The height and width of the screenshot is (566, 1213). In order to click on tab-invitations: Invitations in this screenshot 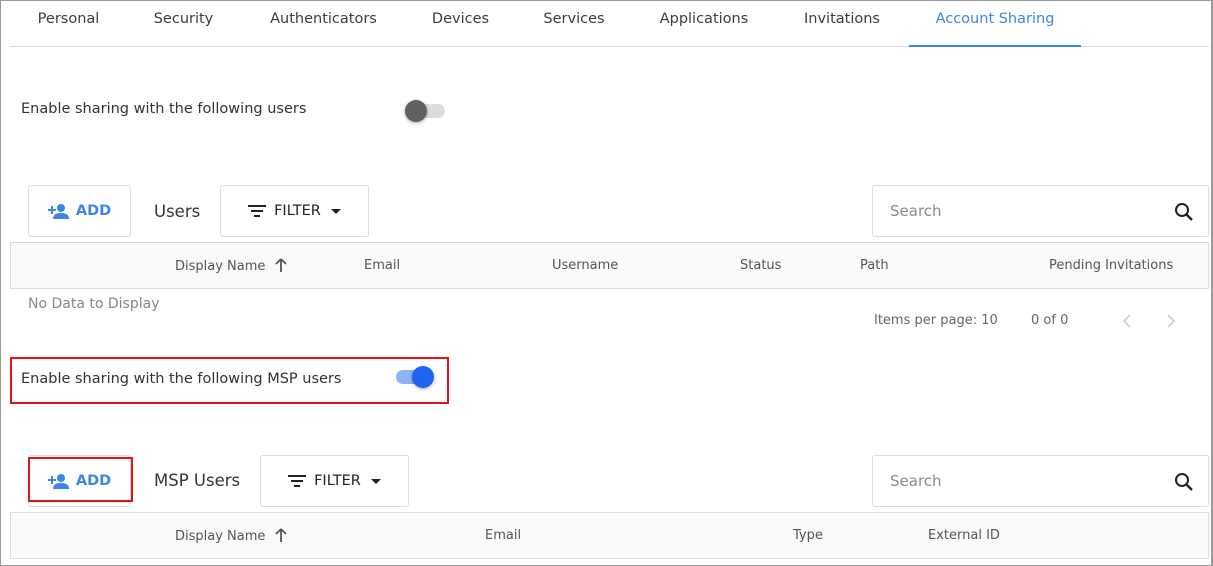, I will do `click(842, 24)`.